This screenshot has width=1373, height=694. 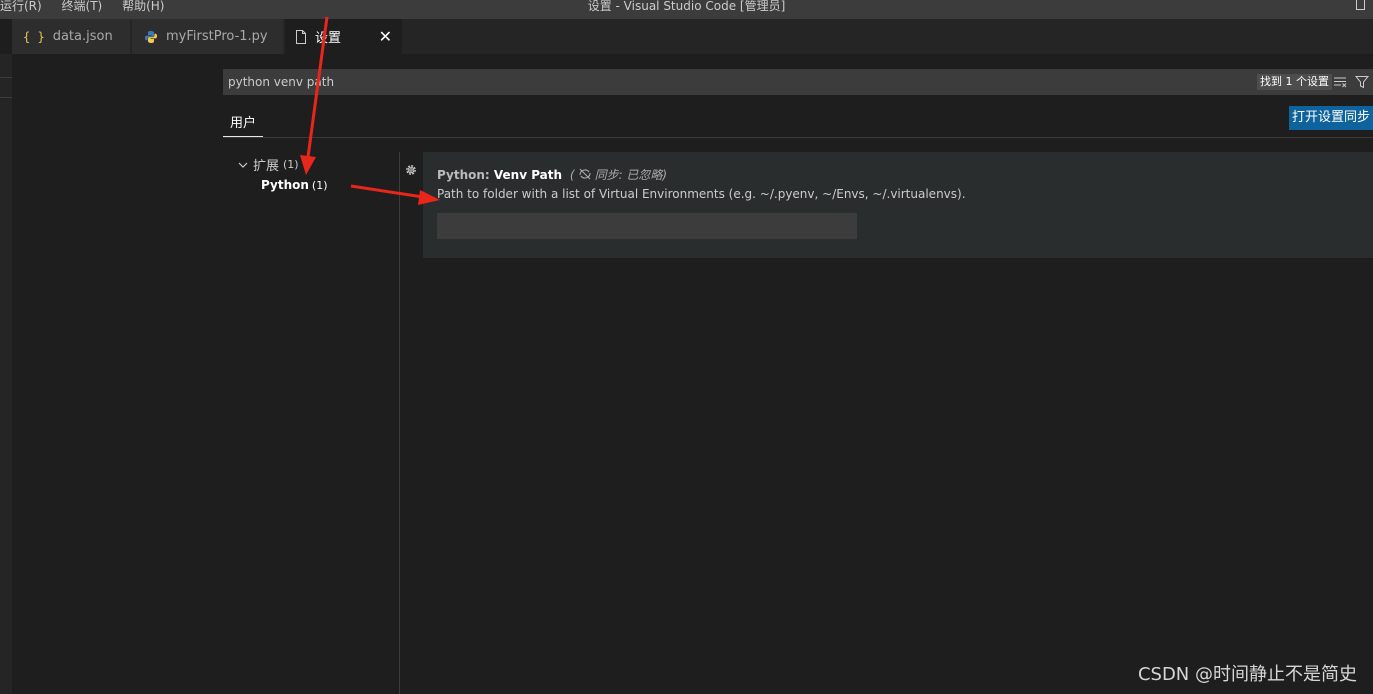 What do you see at coordinates (692, 36) in the screenshot?
I see `editor-tab-bar: { } data.json myFirstPro-1.py 设置 ✕` at bounding box center [692, 36].